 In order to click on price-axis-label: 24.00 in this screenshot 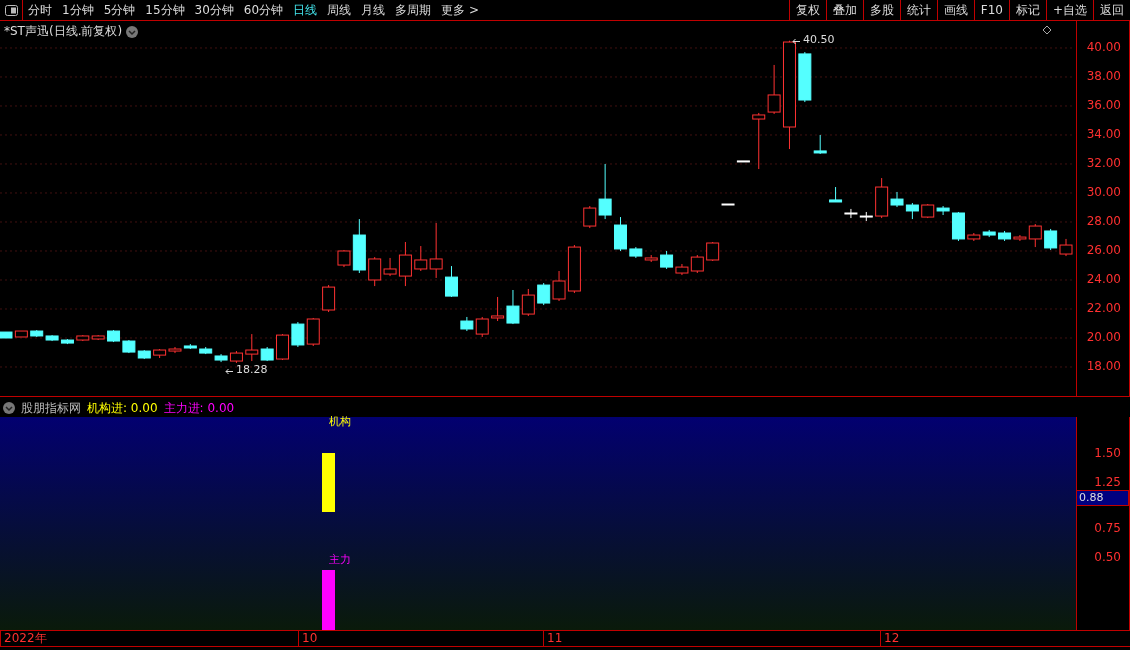, I will do `click(1104, 279)`.